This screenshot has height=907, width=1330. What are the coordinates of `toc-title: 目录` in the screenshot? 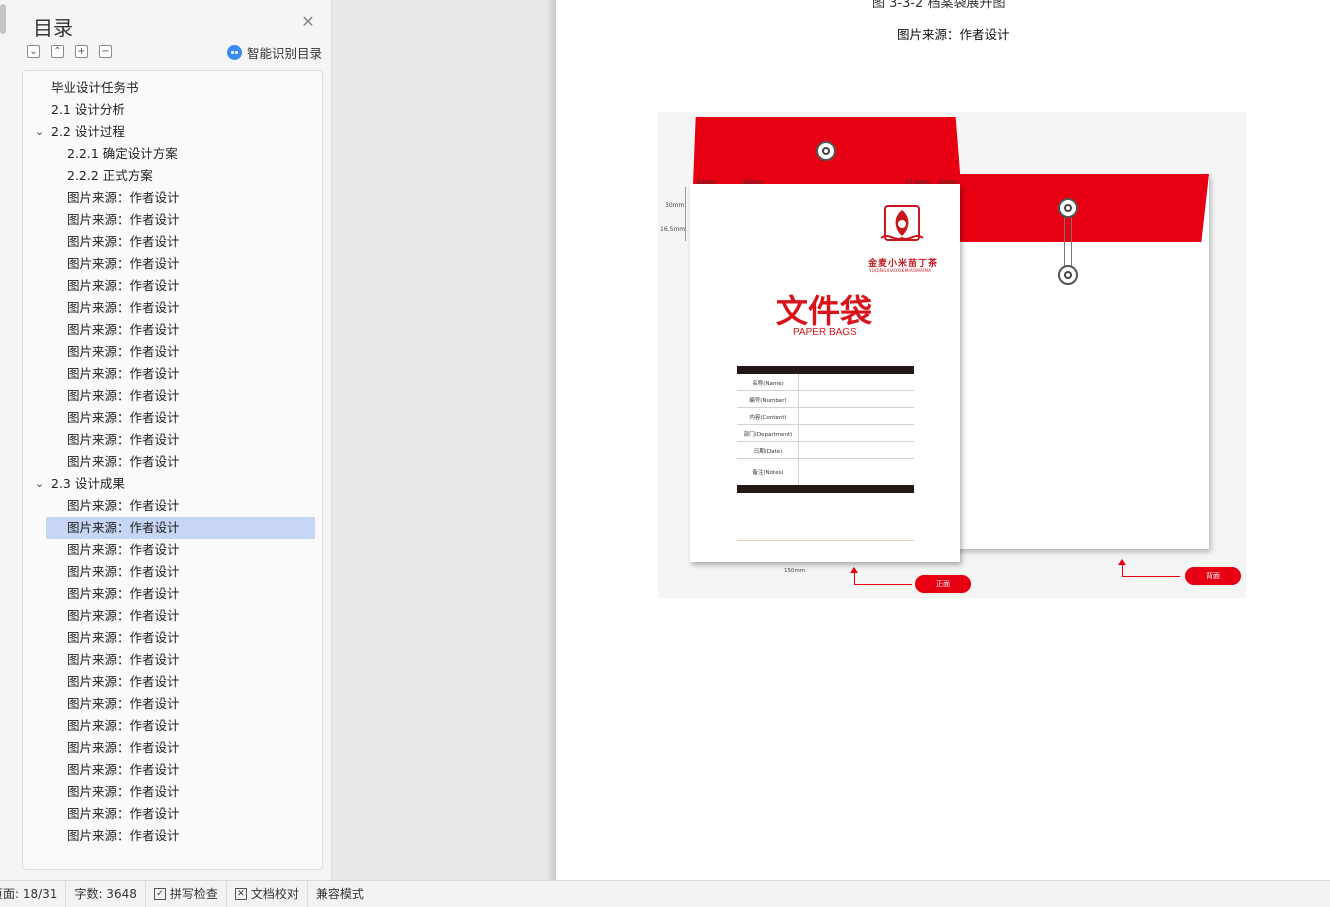 It's located at (53, 28).